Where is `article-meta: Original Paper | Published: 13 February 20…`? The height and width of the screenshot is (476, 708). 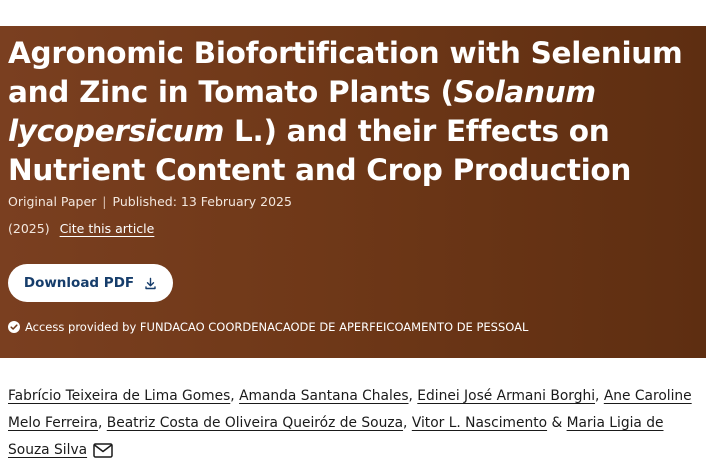 article-meta: Original Paper | Published: 13 February 20… is located at coordinates (150, 201).